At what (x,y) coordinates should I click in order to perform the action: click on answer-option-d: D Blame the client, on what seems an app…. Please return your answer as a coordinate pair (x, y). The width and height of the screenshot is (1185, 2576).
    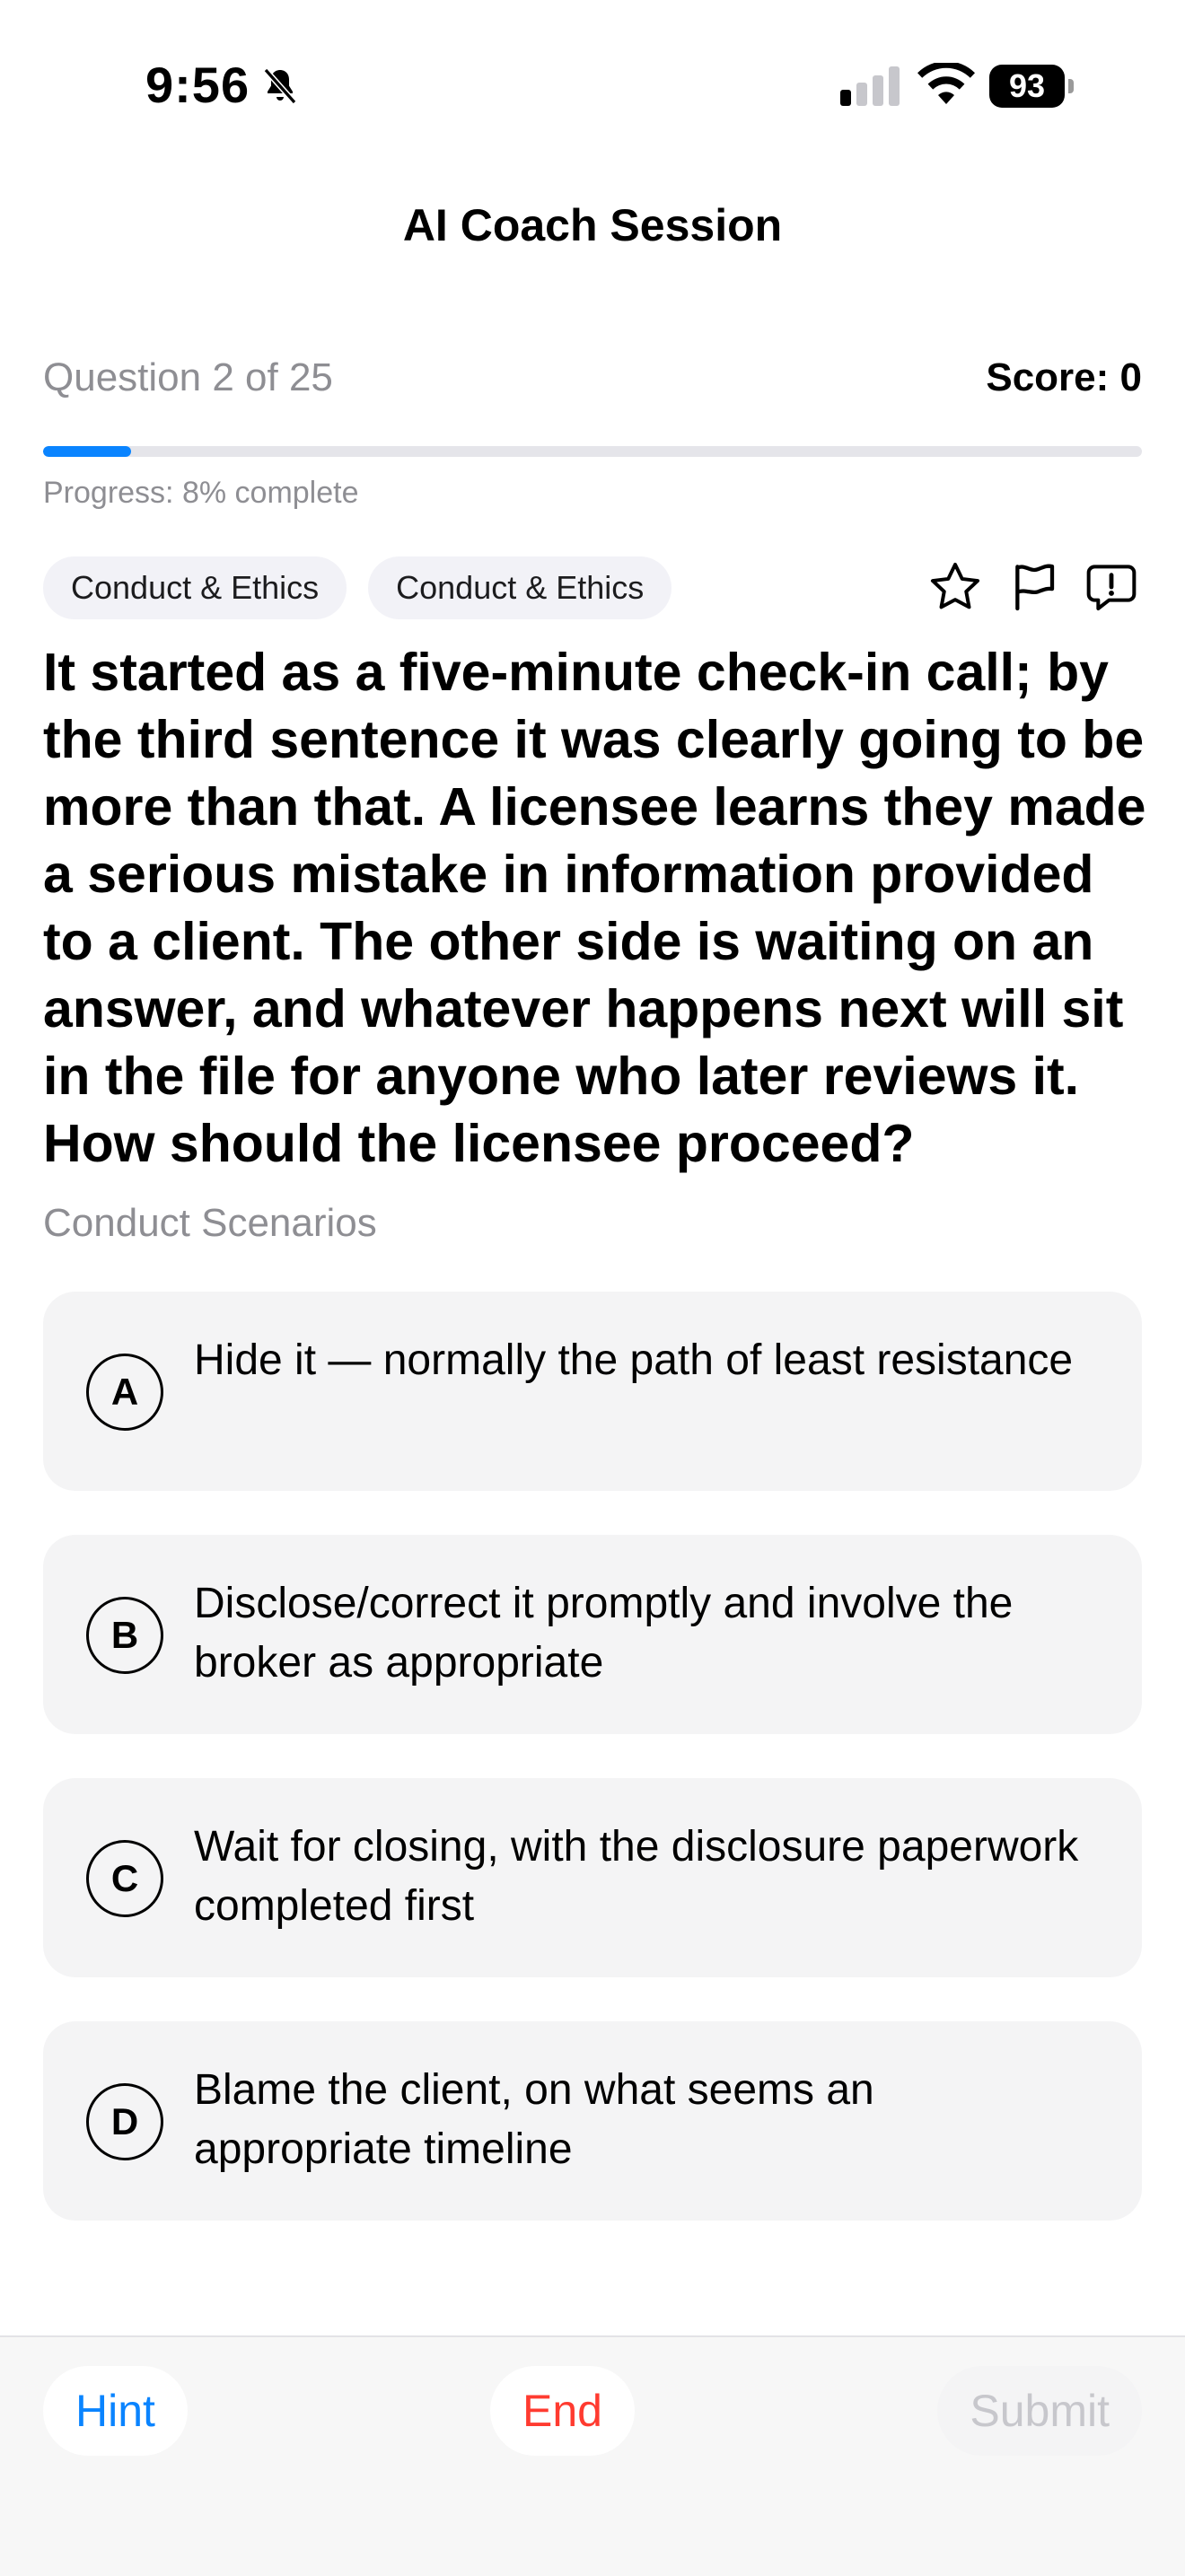
    Looking at the image, I should click on (592, 2121).